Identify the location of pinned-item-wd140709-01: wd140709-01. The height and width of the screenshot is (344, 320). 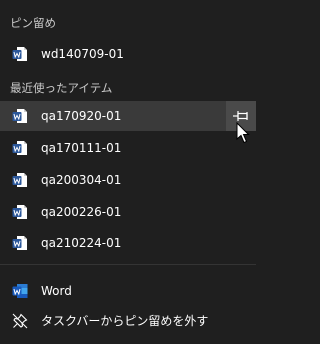
(128, 54).